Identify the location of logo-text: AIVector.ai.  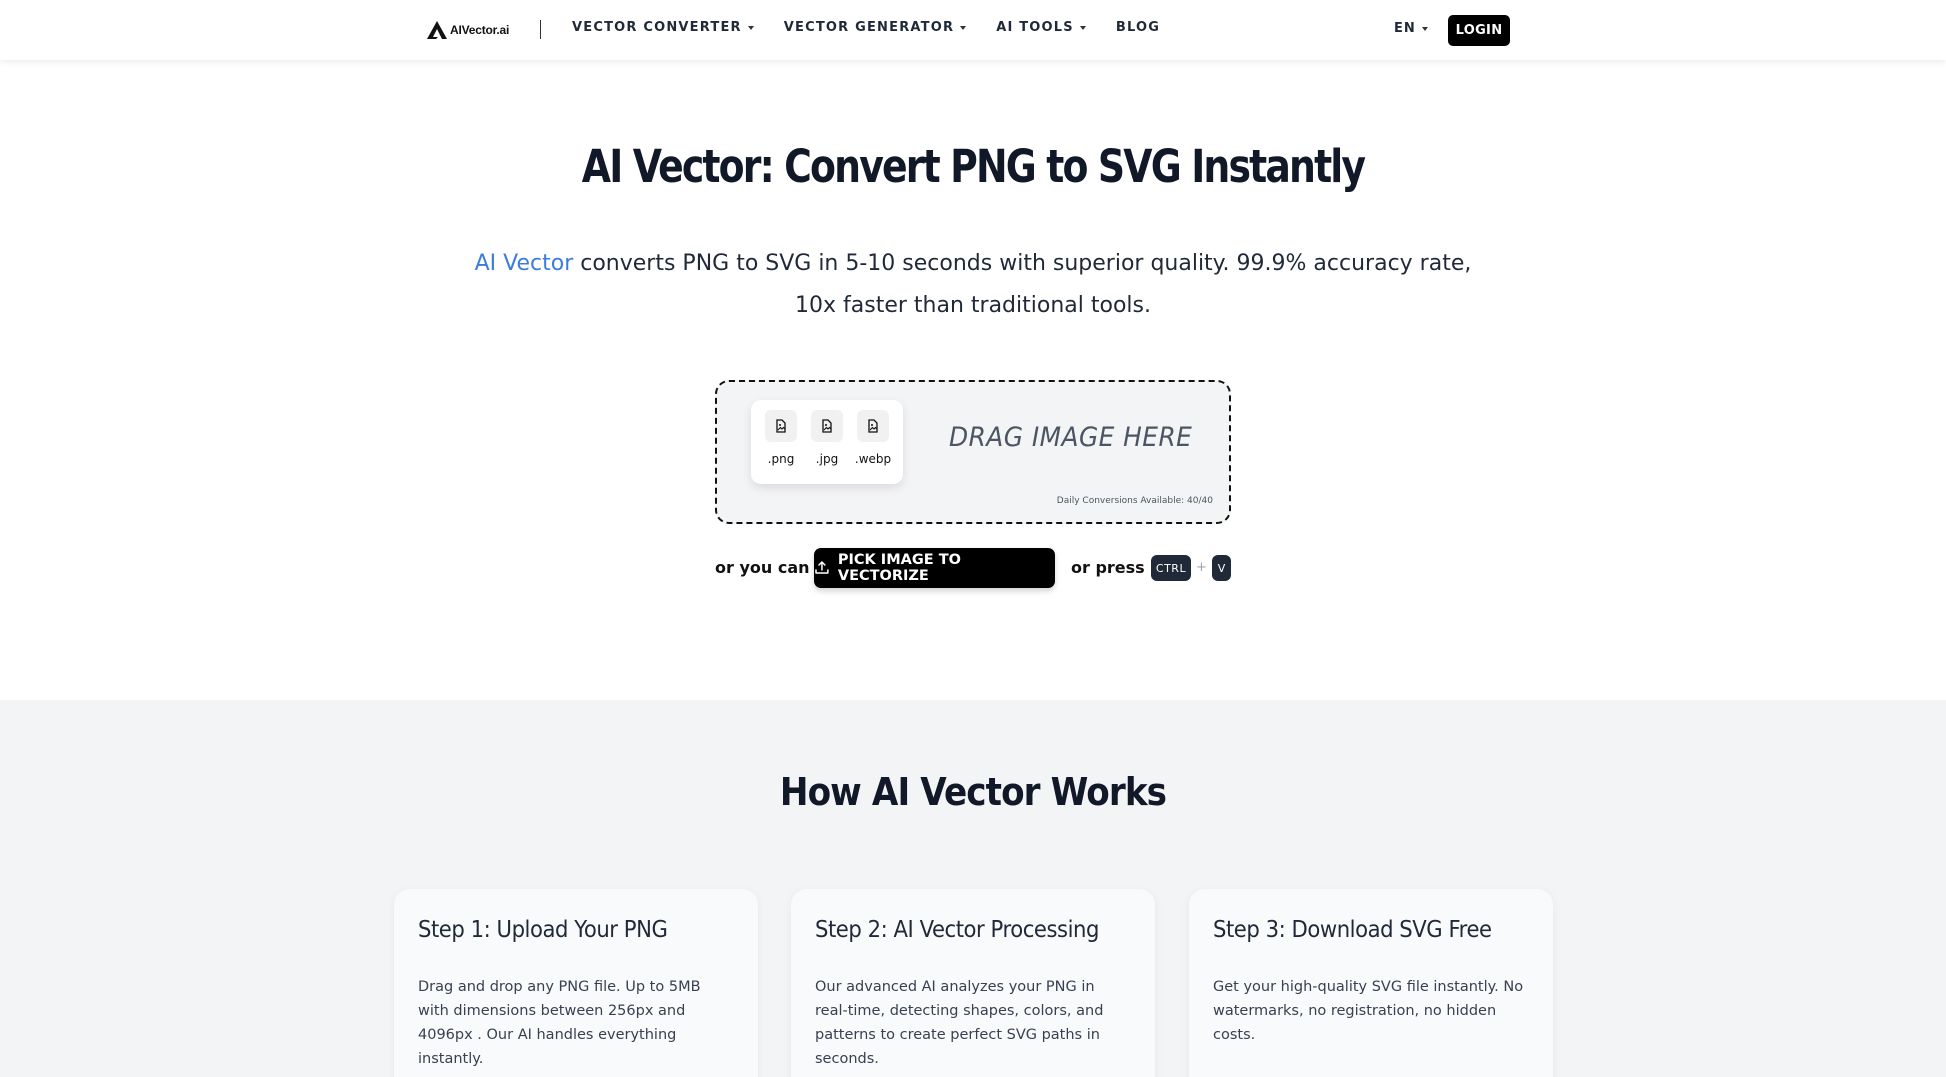
(480, 30).